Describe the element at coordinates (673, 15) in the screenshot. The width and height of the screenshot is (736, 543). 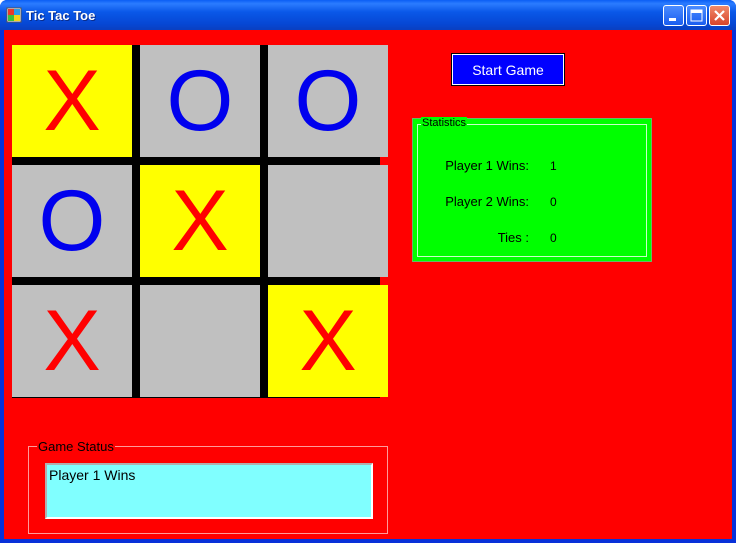
I see `minimize-button` at that location.